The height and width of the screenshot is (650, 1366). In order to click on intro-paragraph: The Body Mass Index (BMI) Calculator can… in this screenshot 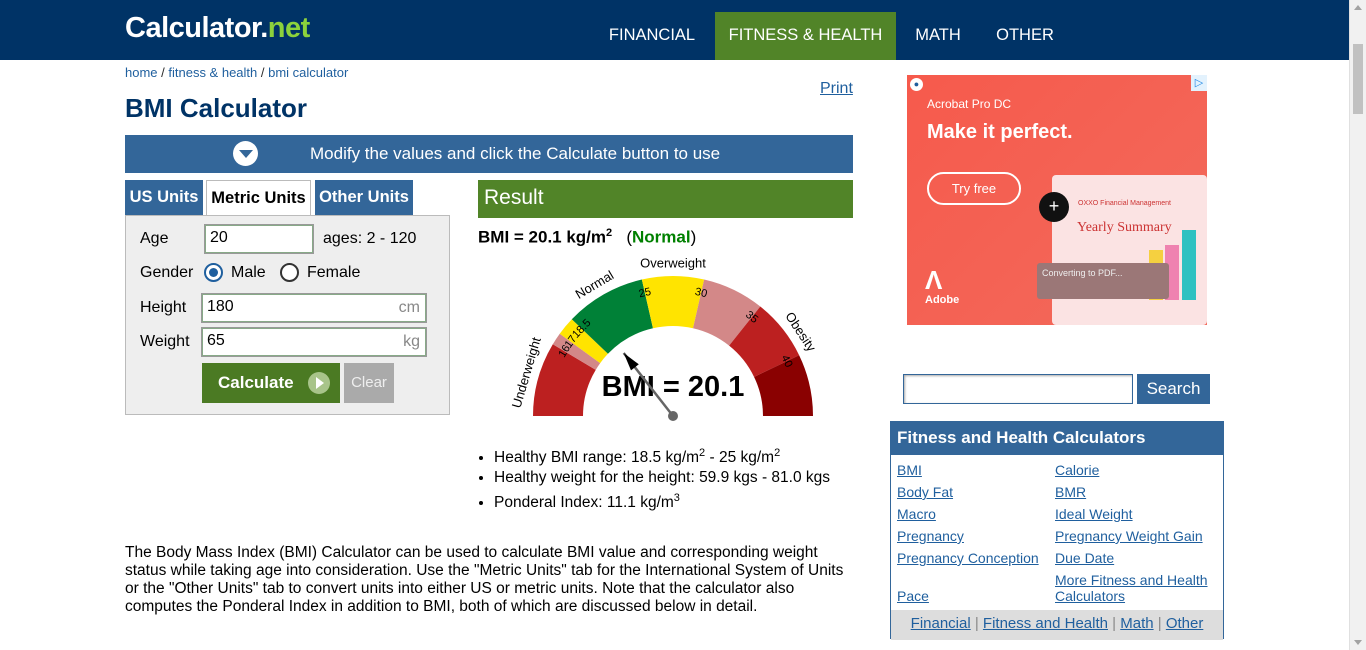, I will do `click(484, 579)`.